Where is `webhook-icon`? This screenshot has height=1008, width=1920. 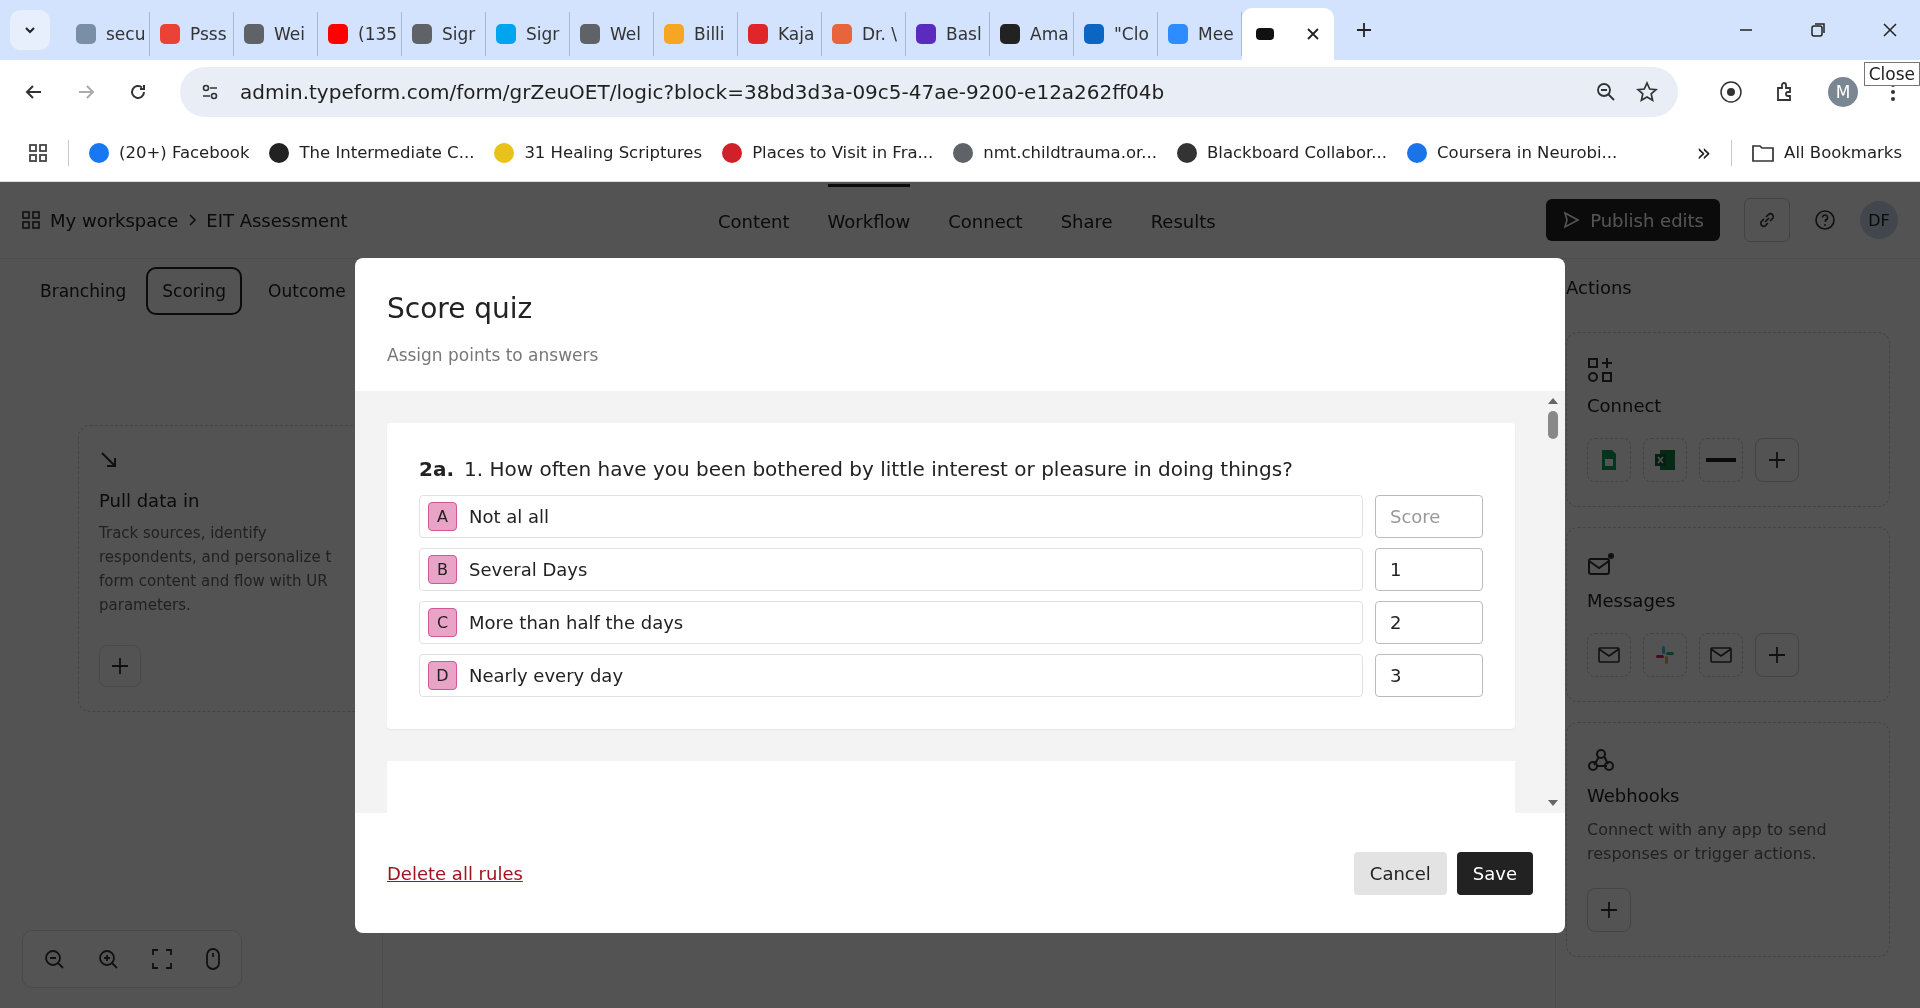
webhook-icon is located at coordinates (1601, 760).